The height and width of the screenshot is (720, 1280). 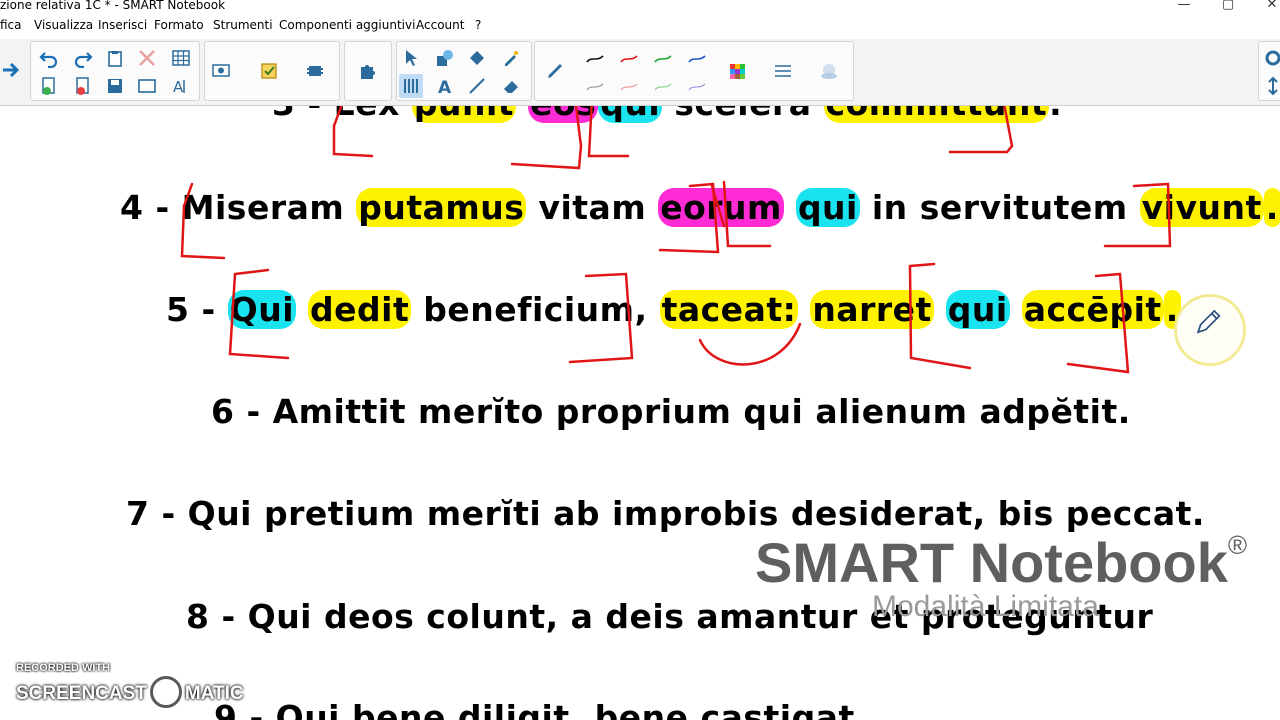 What do you see at coordinates (83, 86) in the screenshot?
I see `delete-page-icon` at bounding box center [83, 86].